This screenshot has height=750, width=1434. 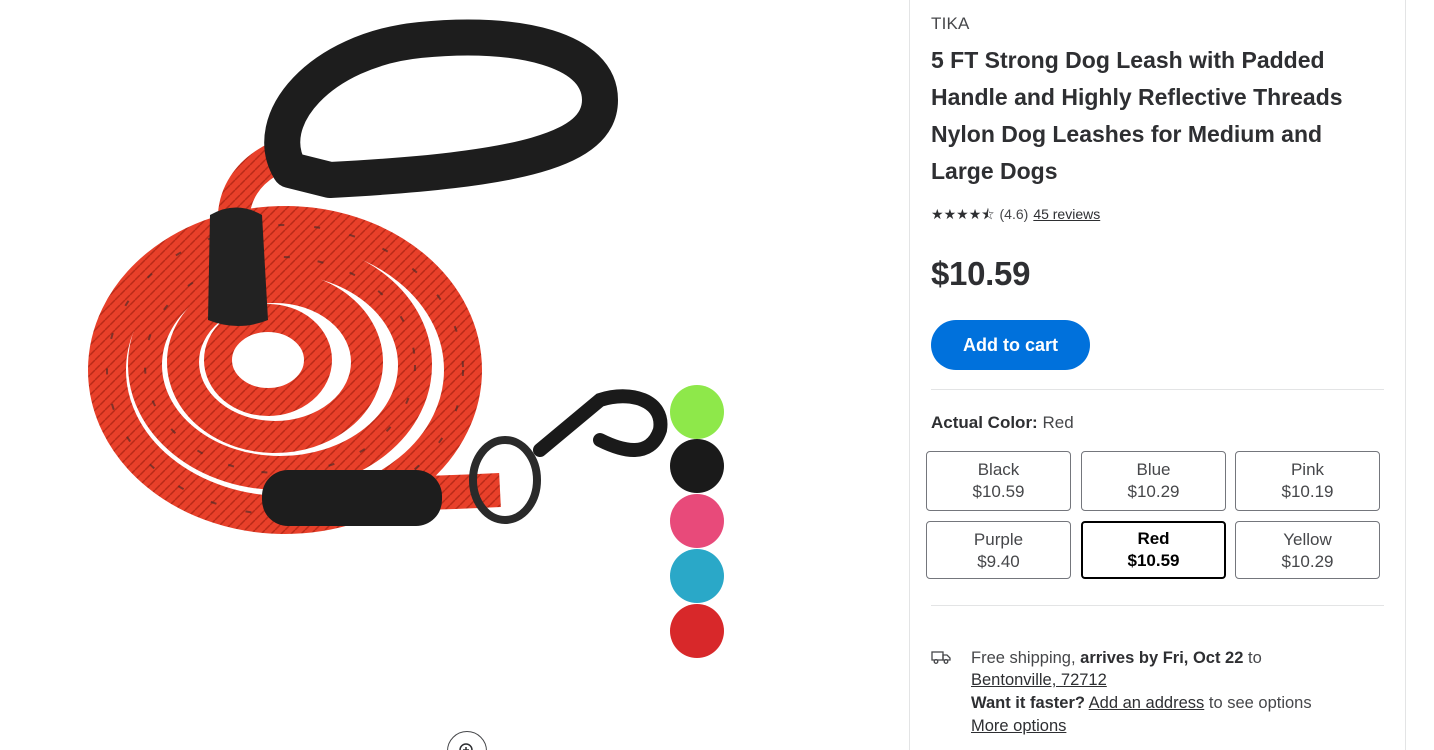 I want to click on to-text: to, so click(x=1255, y=658).